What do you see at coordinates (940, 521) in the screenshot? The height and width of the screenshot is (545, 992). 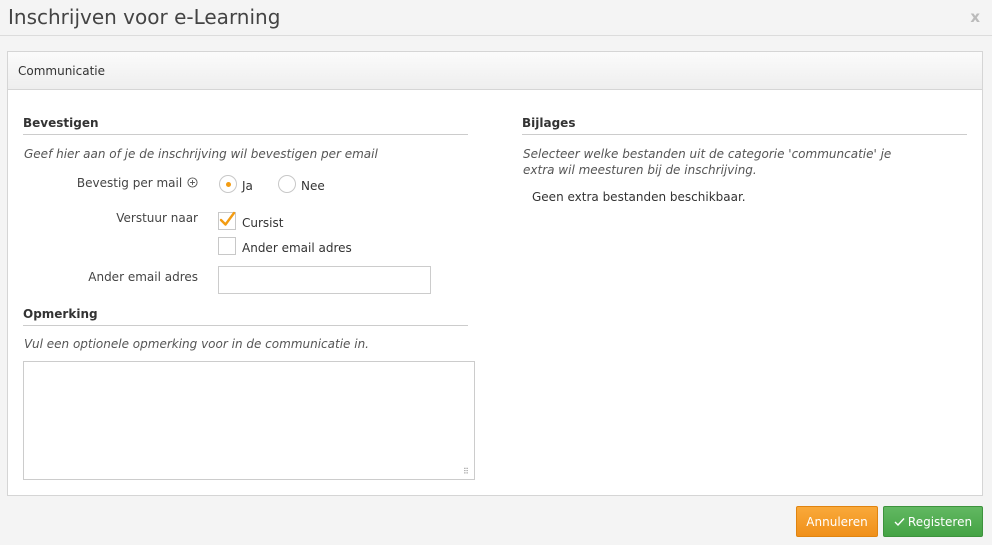 I see `register-button-label: Registeren` at bounding box center [940, 521].